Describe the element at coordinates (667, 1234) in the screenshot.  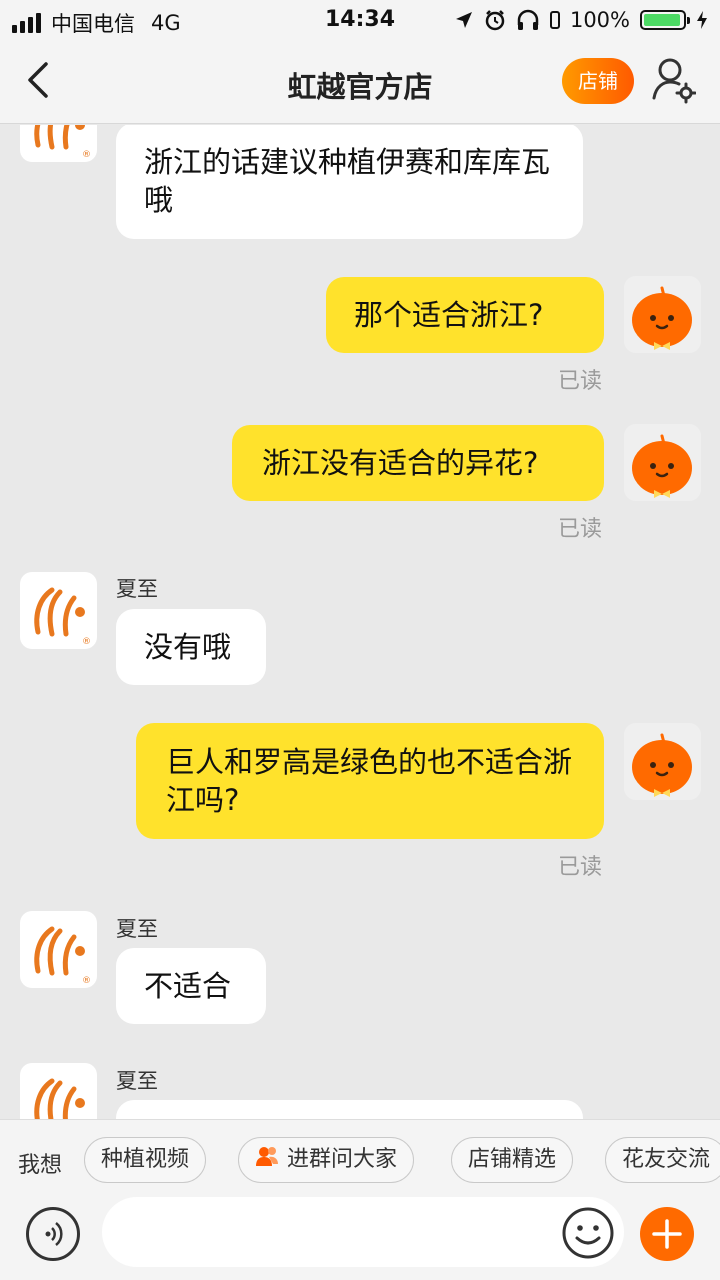
I see `plus-icon` at that location.